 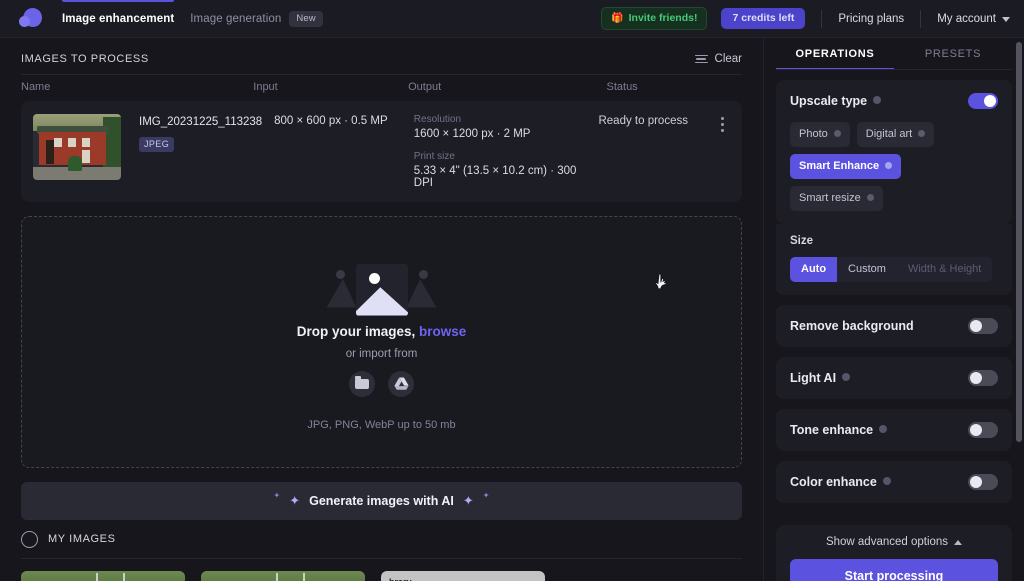 What do you see at coordinates (983, 378) in the screenshot?
I see `light-ai-toggle` at bounding box center [983, 378].